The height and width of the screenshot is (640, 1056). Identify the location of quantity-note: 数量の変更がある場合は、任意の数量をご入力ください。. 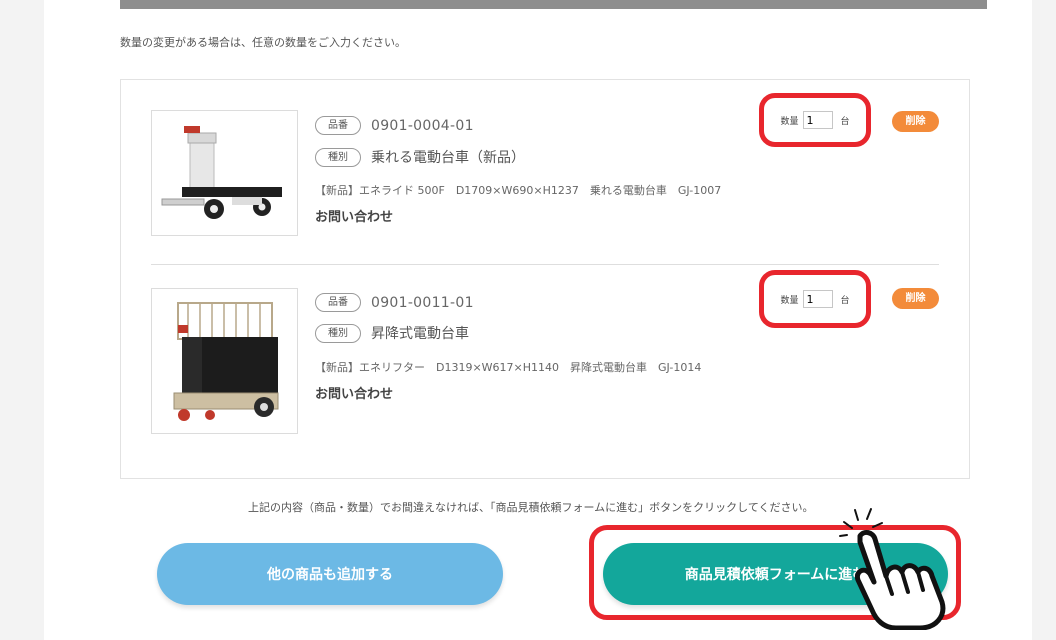
(263, 42).